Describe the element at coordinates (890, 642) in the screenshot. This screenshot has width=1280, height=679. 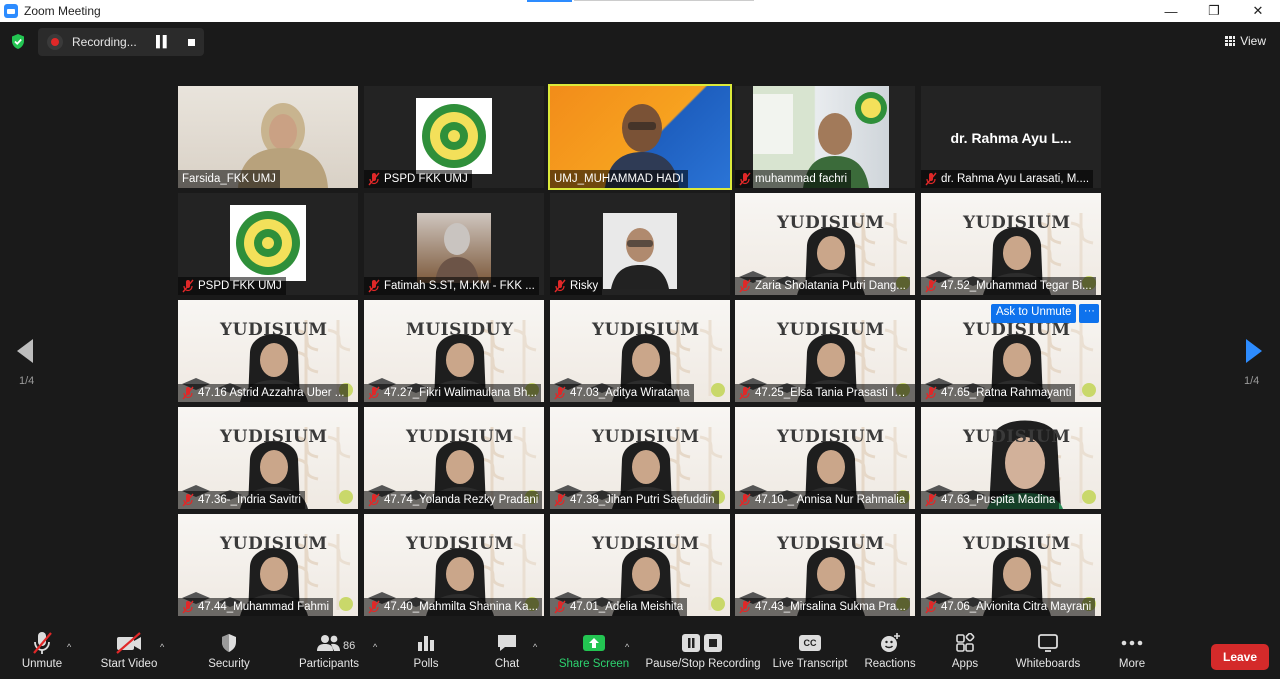
I see `reactions-smiley-icon` at that location.